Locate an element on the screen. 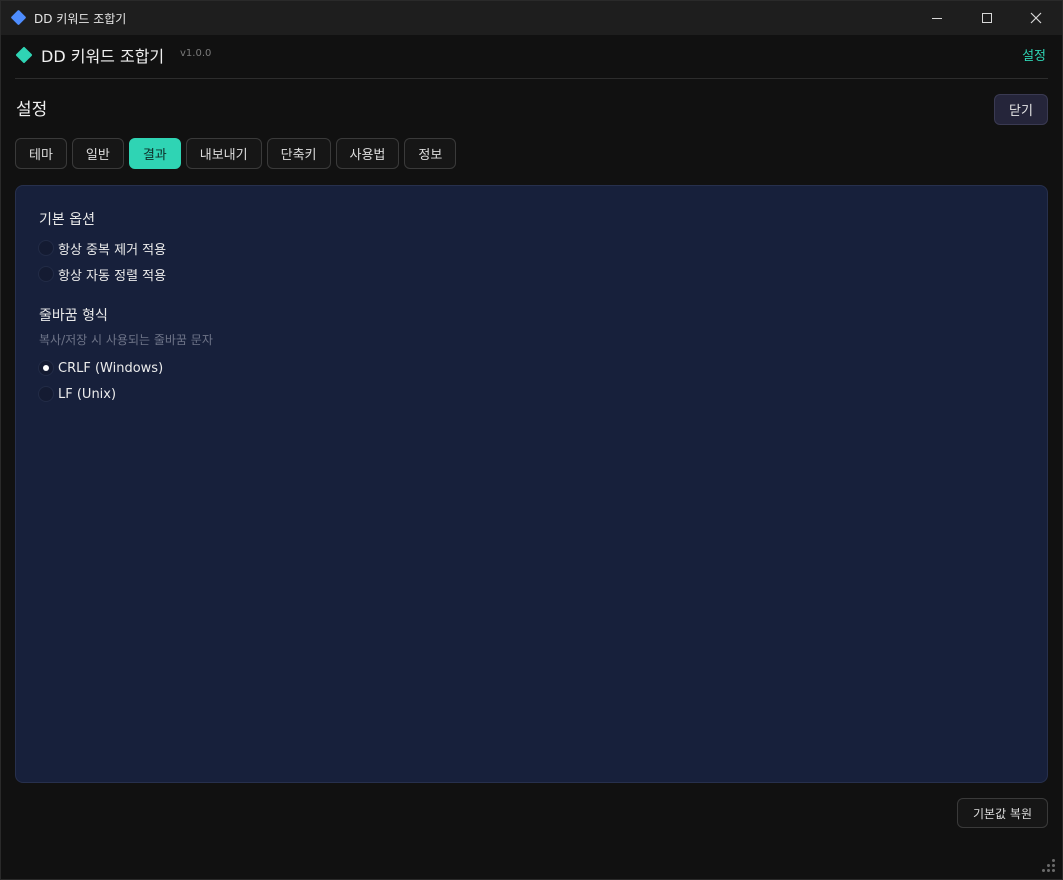 Image resolution: width=1063 pixels, height=880 pixels. resize-grip-icon is located at coordinates (1049, 866).